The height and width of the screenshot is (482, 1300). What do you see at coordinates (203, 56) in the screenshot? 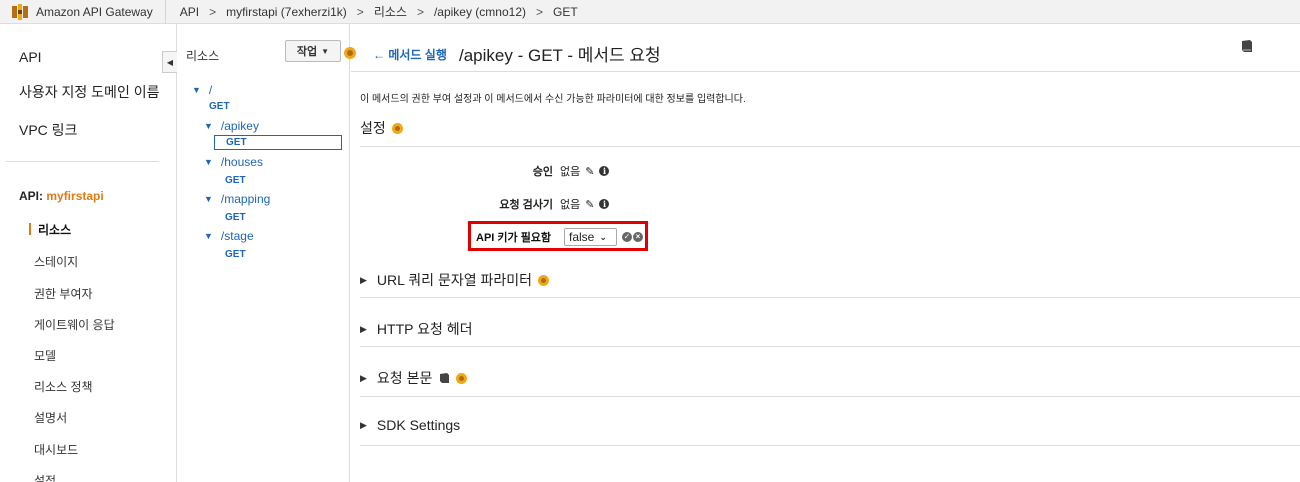
I see `resource-tree-title: 리소스` at bounding box center [203, 56].